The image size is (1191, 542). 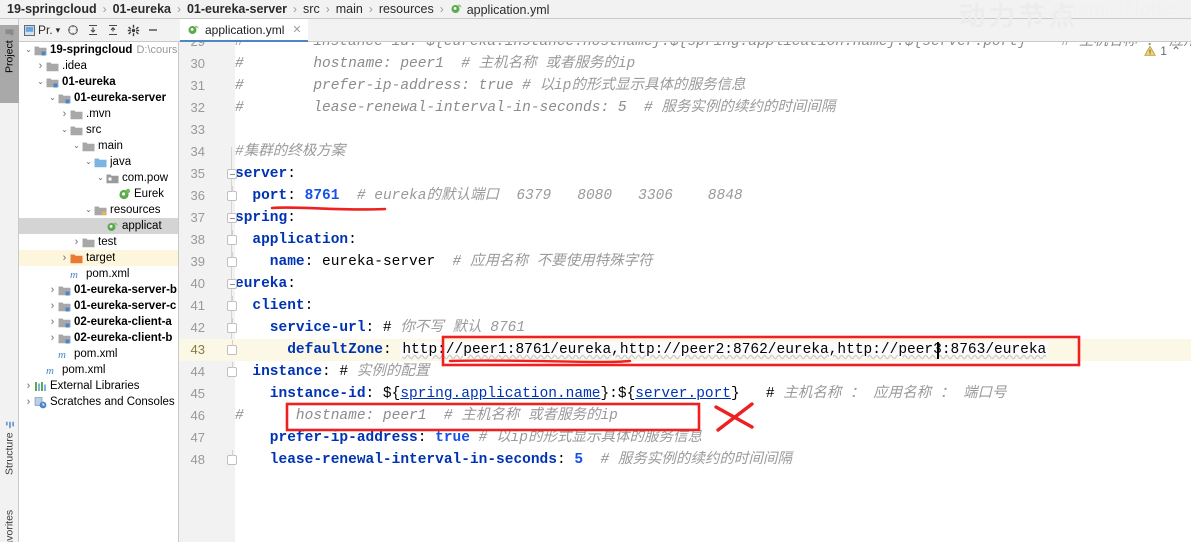 I want to click on cross-out-annotation, so click(x=734, y=417).